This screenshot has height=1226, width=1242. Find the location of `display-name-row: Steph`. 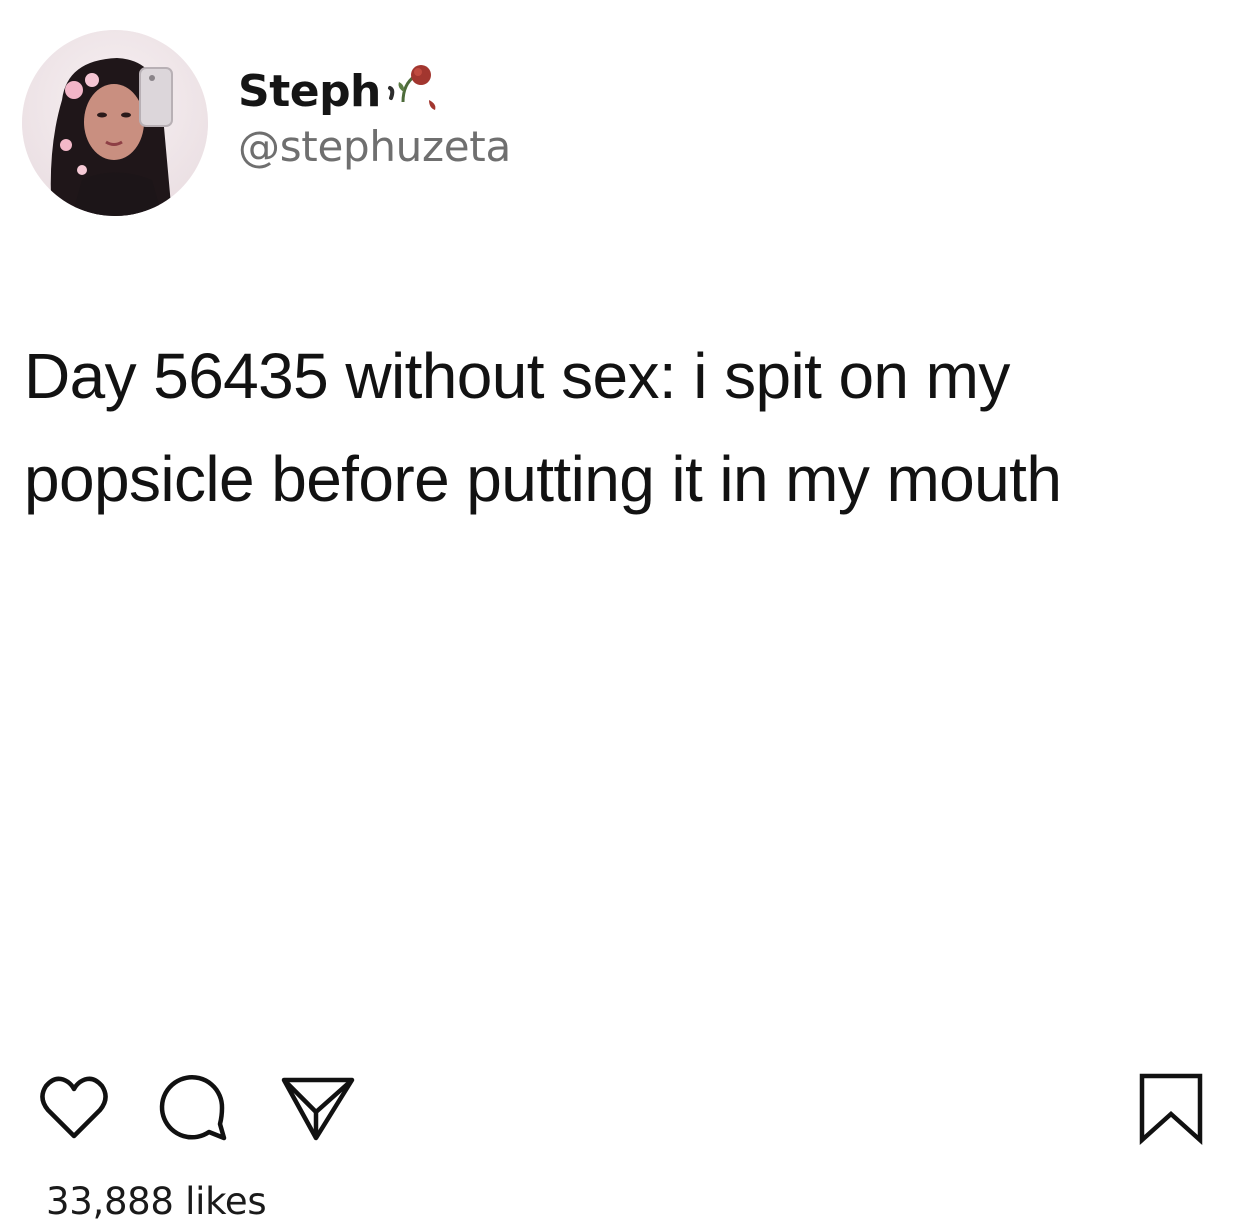

display-name-row: Steph is located at coordinates (374, 91).